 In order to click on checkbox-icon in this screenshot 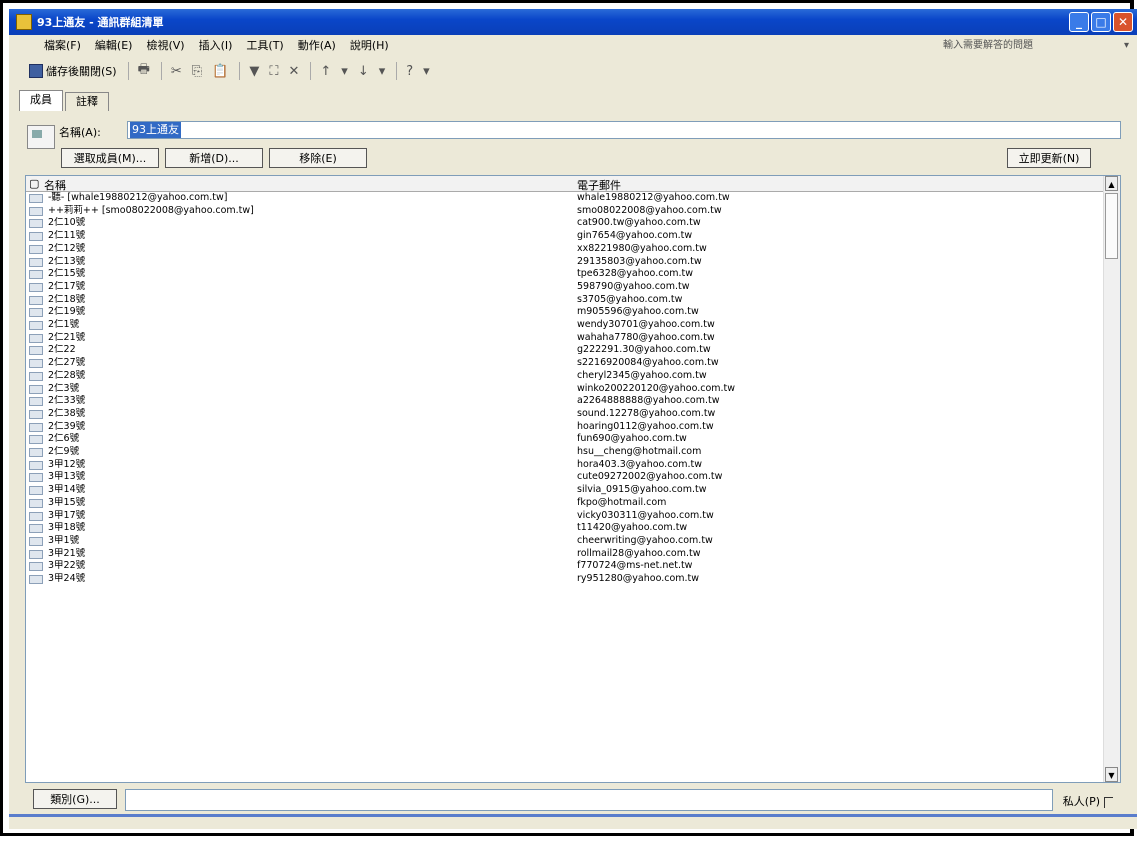, I will do `click(1108, 802)`.